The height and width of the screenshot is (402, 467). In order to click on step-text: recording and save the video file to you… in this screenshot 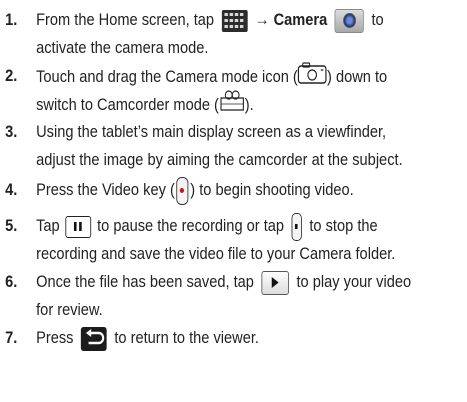, I will do `click(216, 253)`.